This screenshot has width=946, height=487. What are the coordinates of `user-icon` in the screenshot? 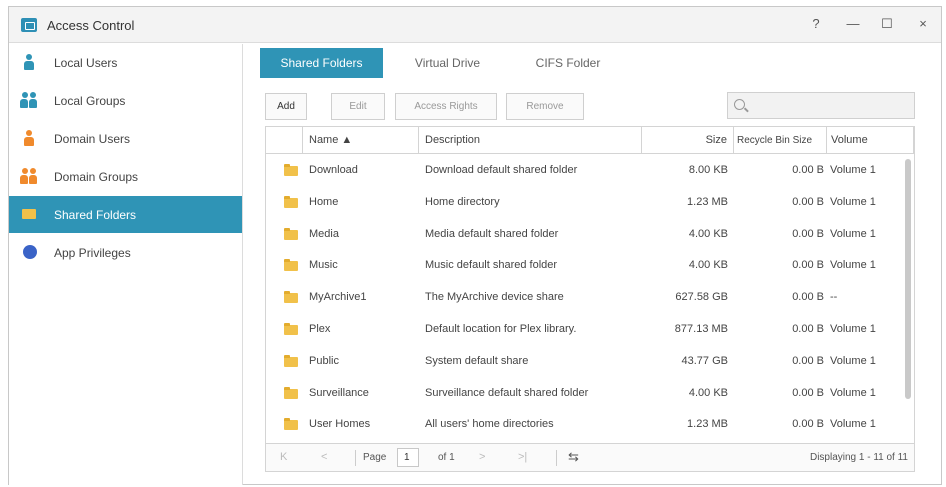 It's located at (30, 138).